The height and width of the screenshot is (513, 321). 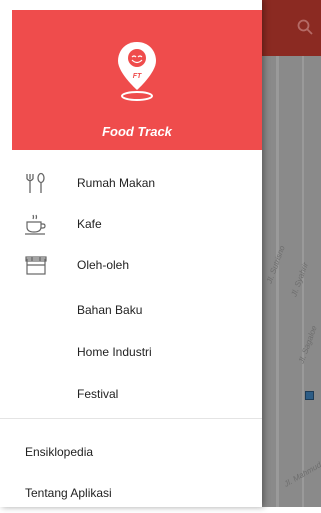 I want to click on menu-item-home-industri: Home Industri, so click(x=131, y=352).